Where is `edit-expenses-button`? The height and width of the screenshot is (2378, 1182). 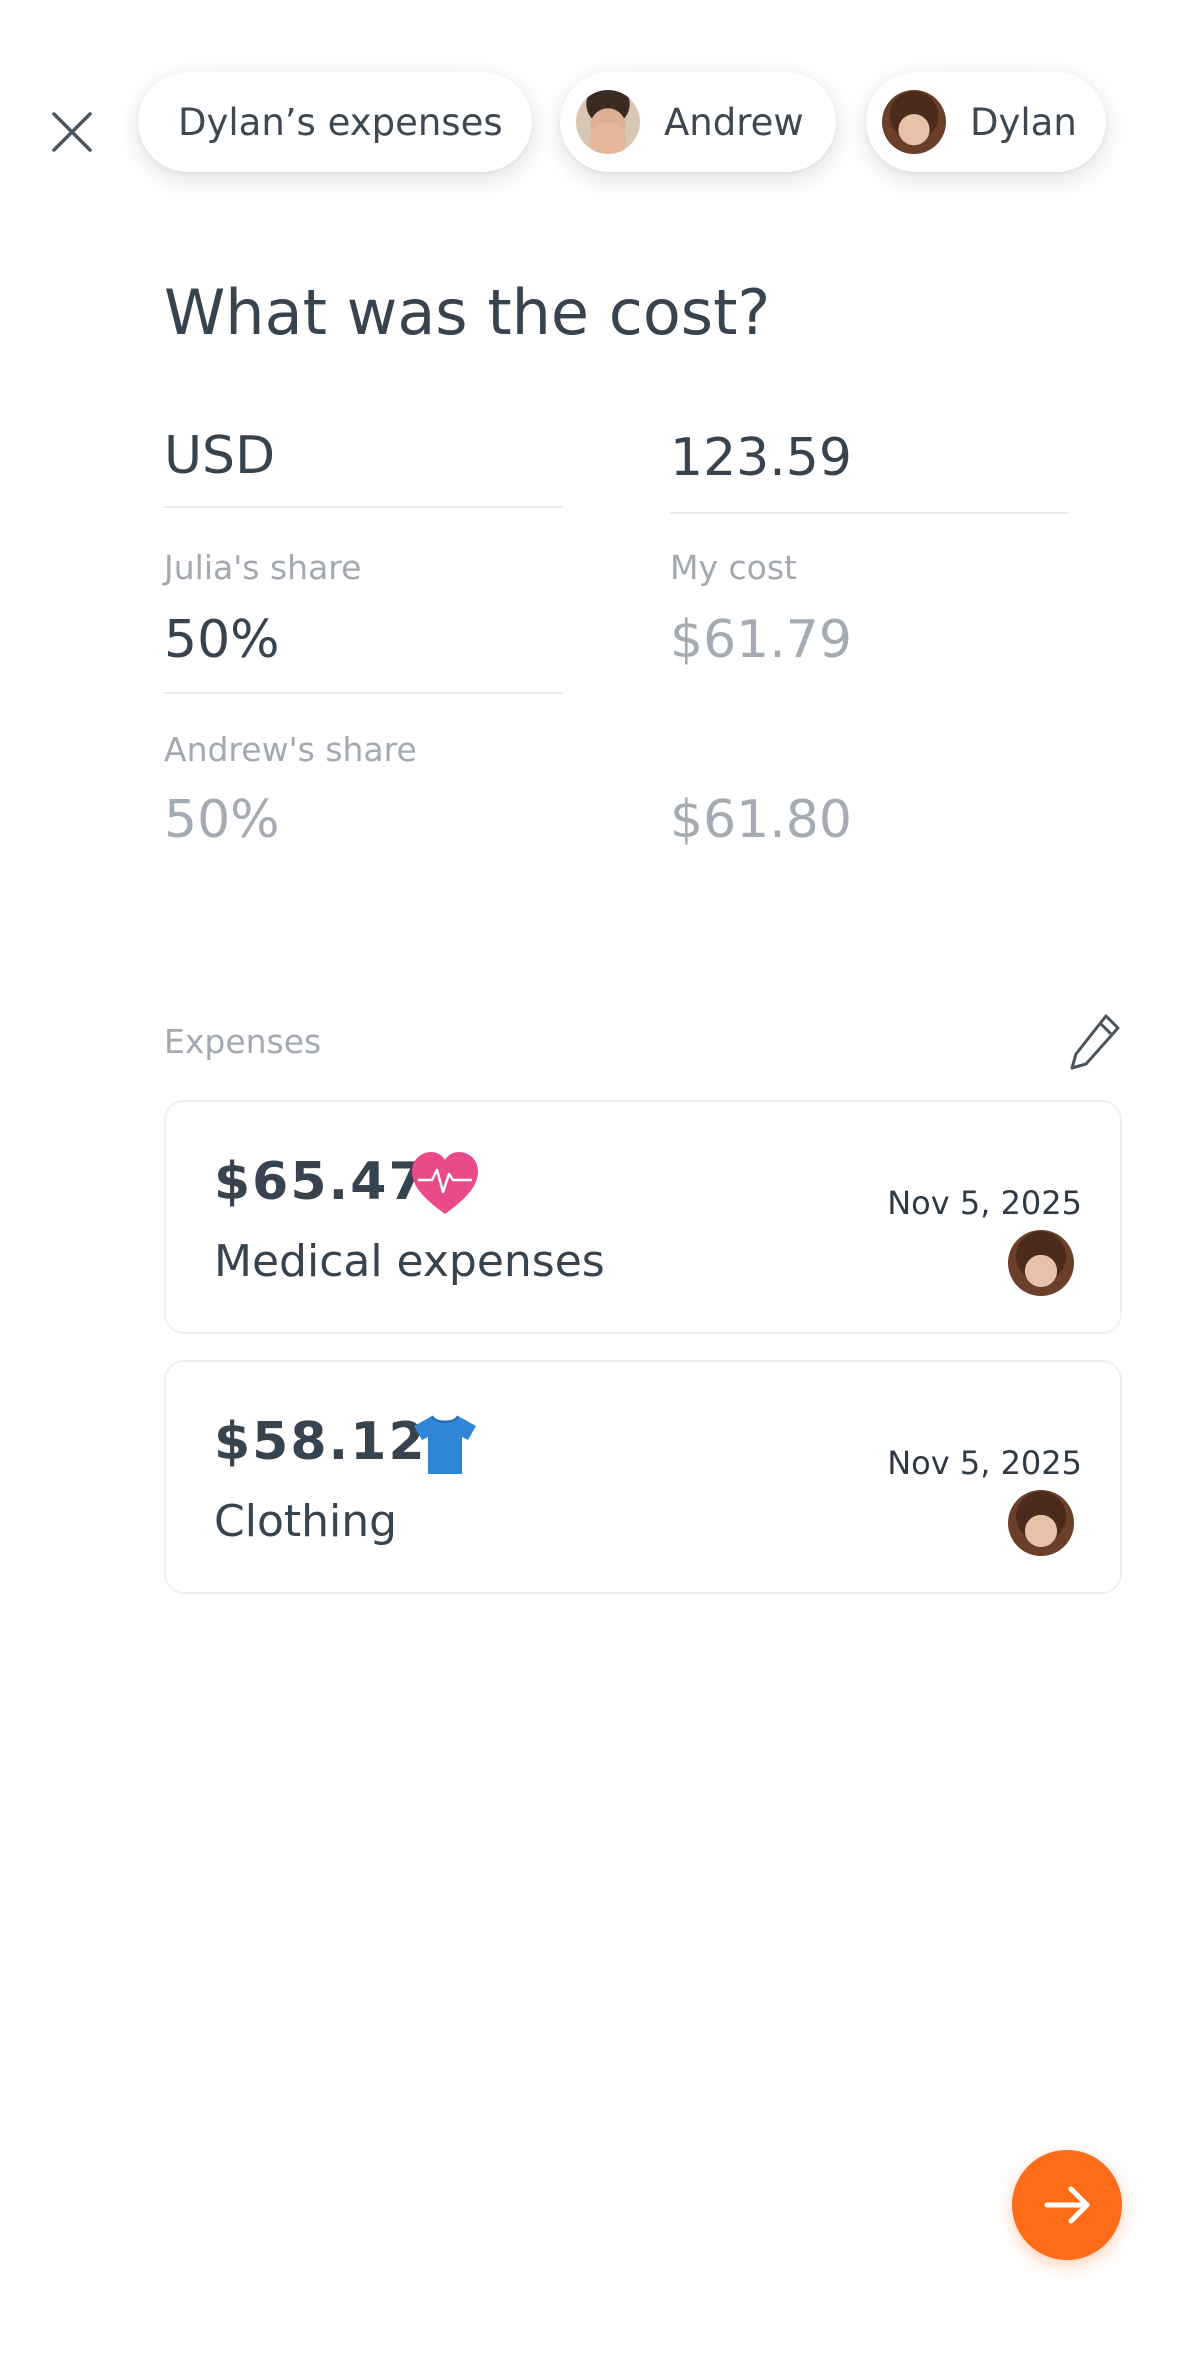 edit-expenses-button is located at coordinates (1094, 1042).